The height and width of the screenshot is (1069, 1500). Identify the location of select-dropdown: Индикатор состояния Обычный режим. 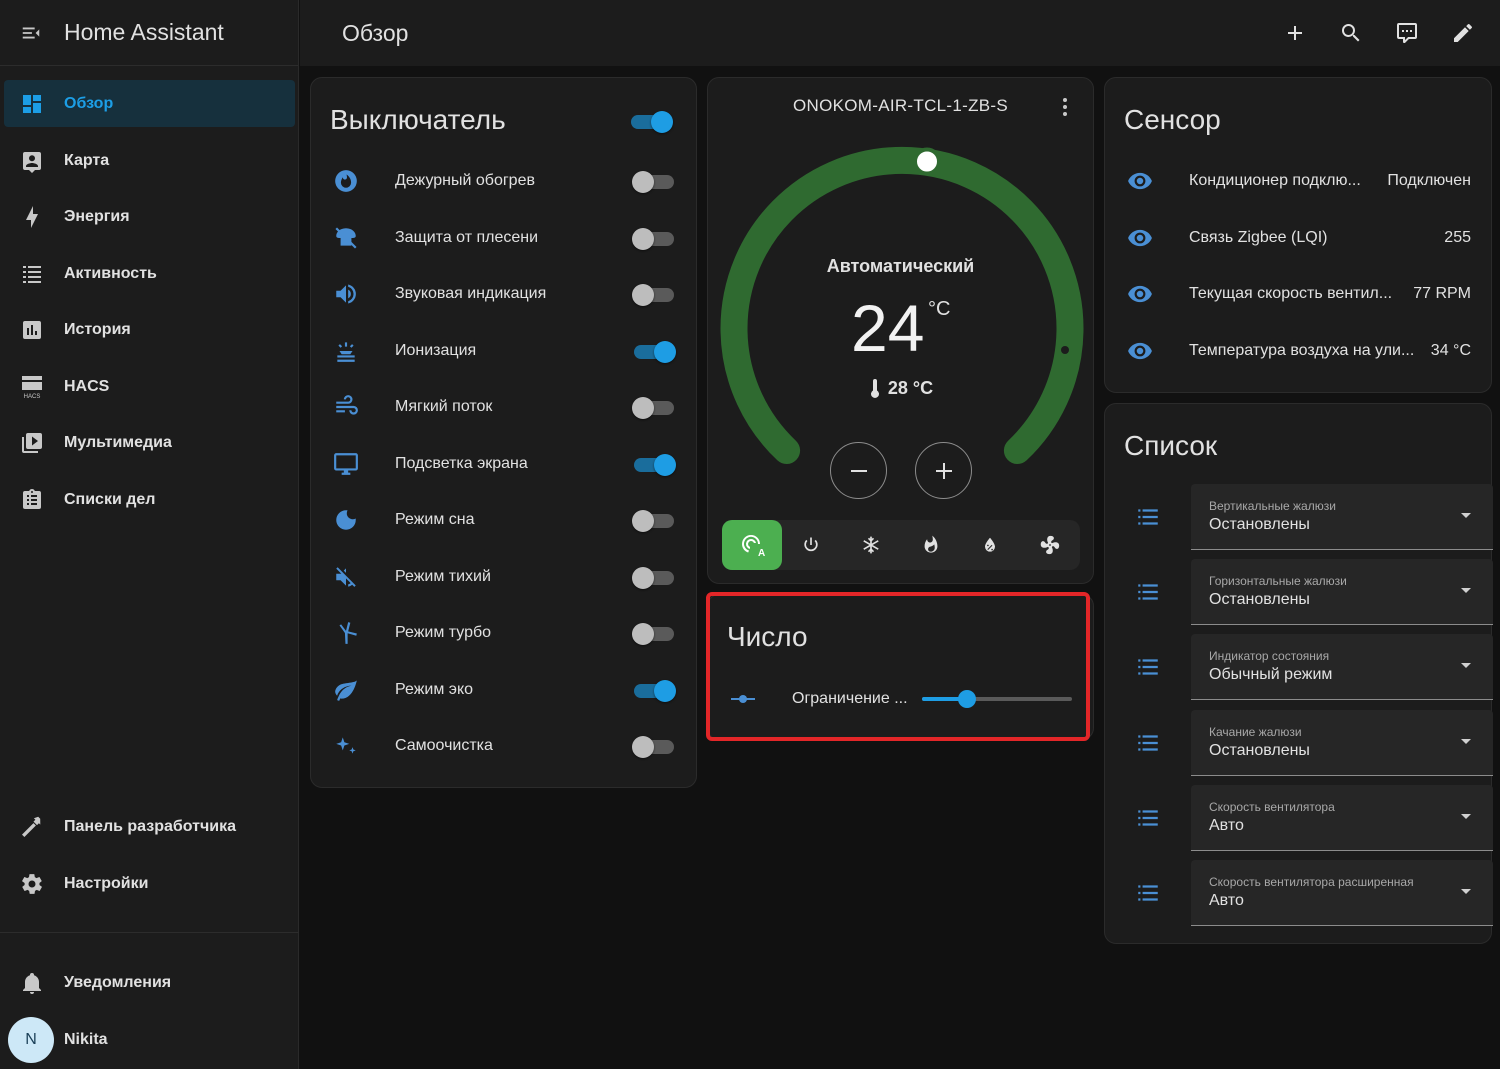
(1342, 667).